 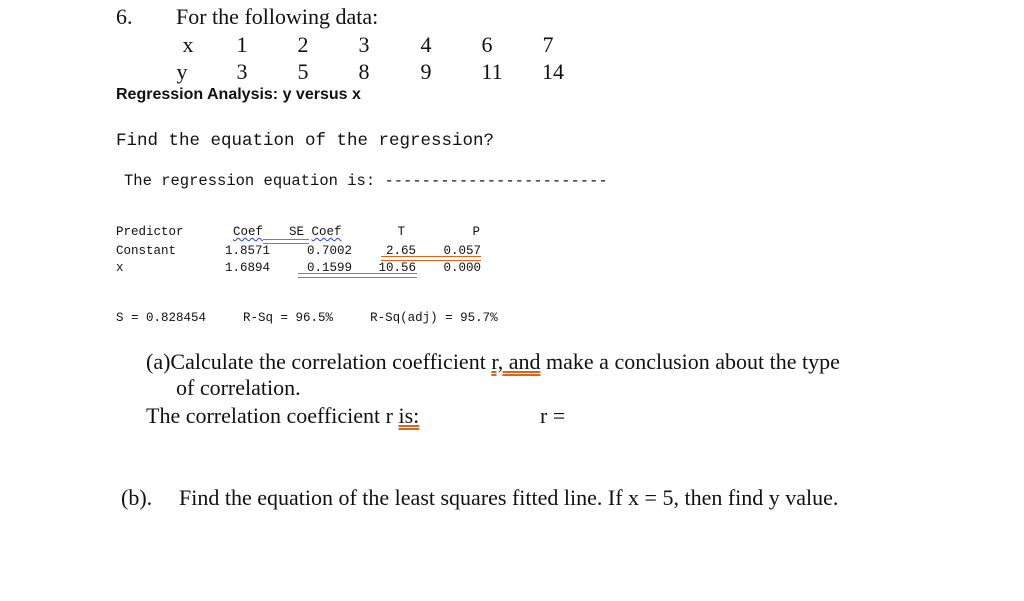 I want to click on y-value: 9, so click(x=426, y=71).